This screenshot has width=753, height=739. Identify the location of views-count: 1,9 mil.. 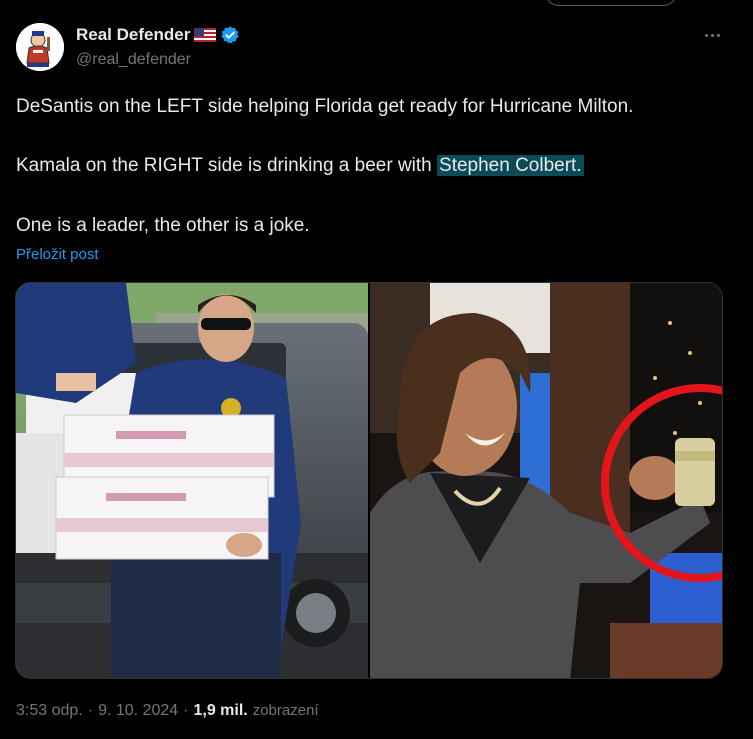
(220, 710).